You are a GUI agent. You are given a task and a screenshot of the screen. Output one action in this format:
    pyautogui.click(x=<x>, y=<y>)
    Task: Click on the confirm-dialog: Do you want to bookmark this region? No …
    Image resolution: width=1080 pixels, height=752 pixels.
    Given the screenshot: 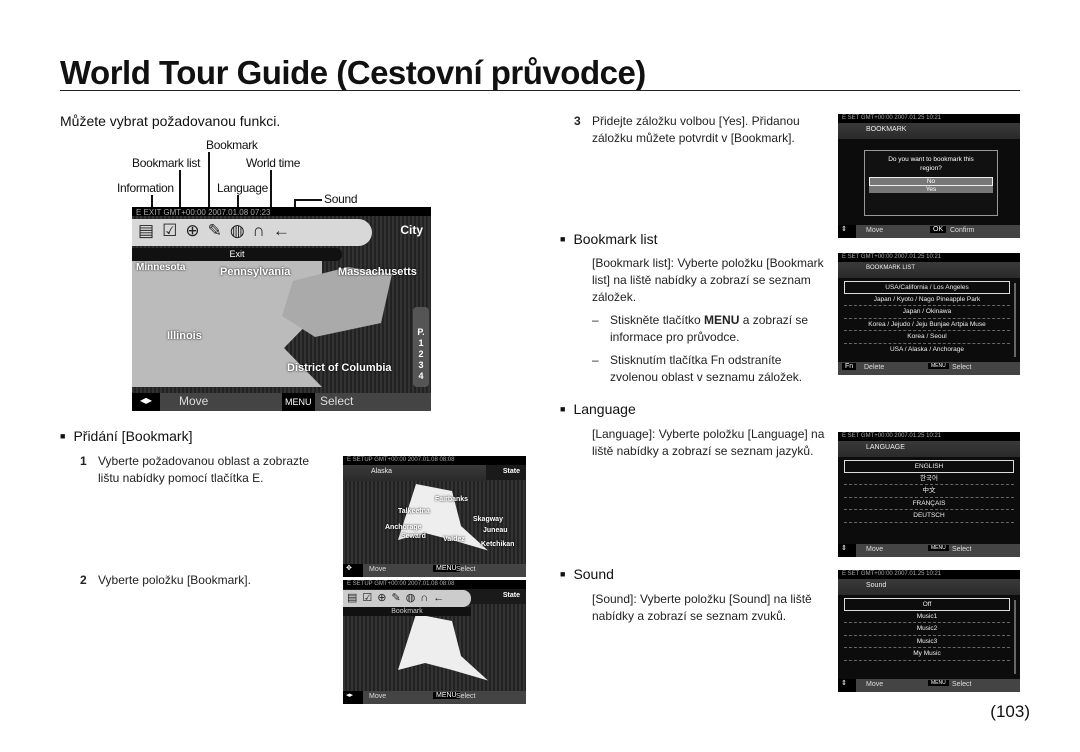 What is the action you would take?
    pyautogui.click(x=931, y=183)
    